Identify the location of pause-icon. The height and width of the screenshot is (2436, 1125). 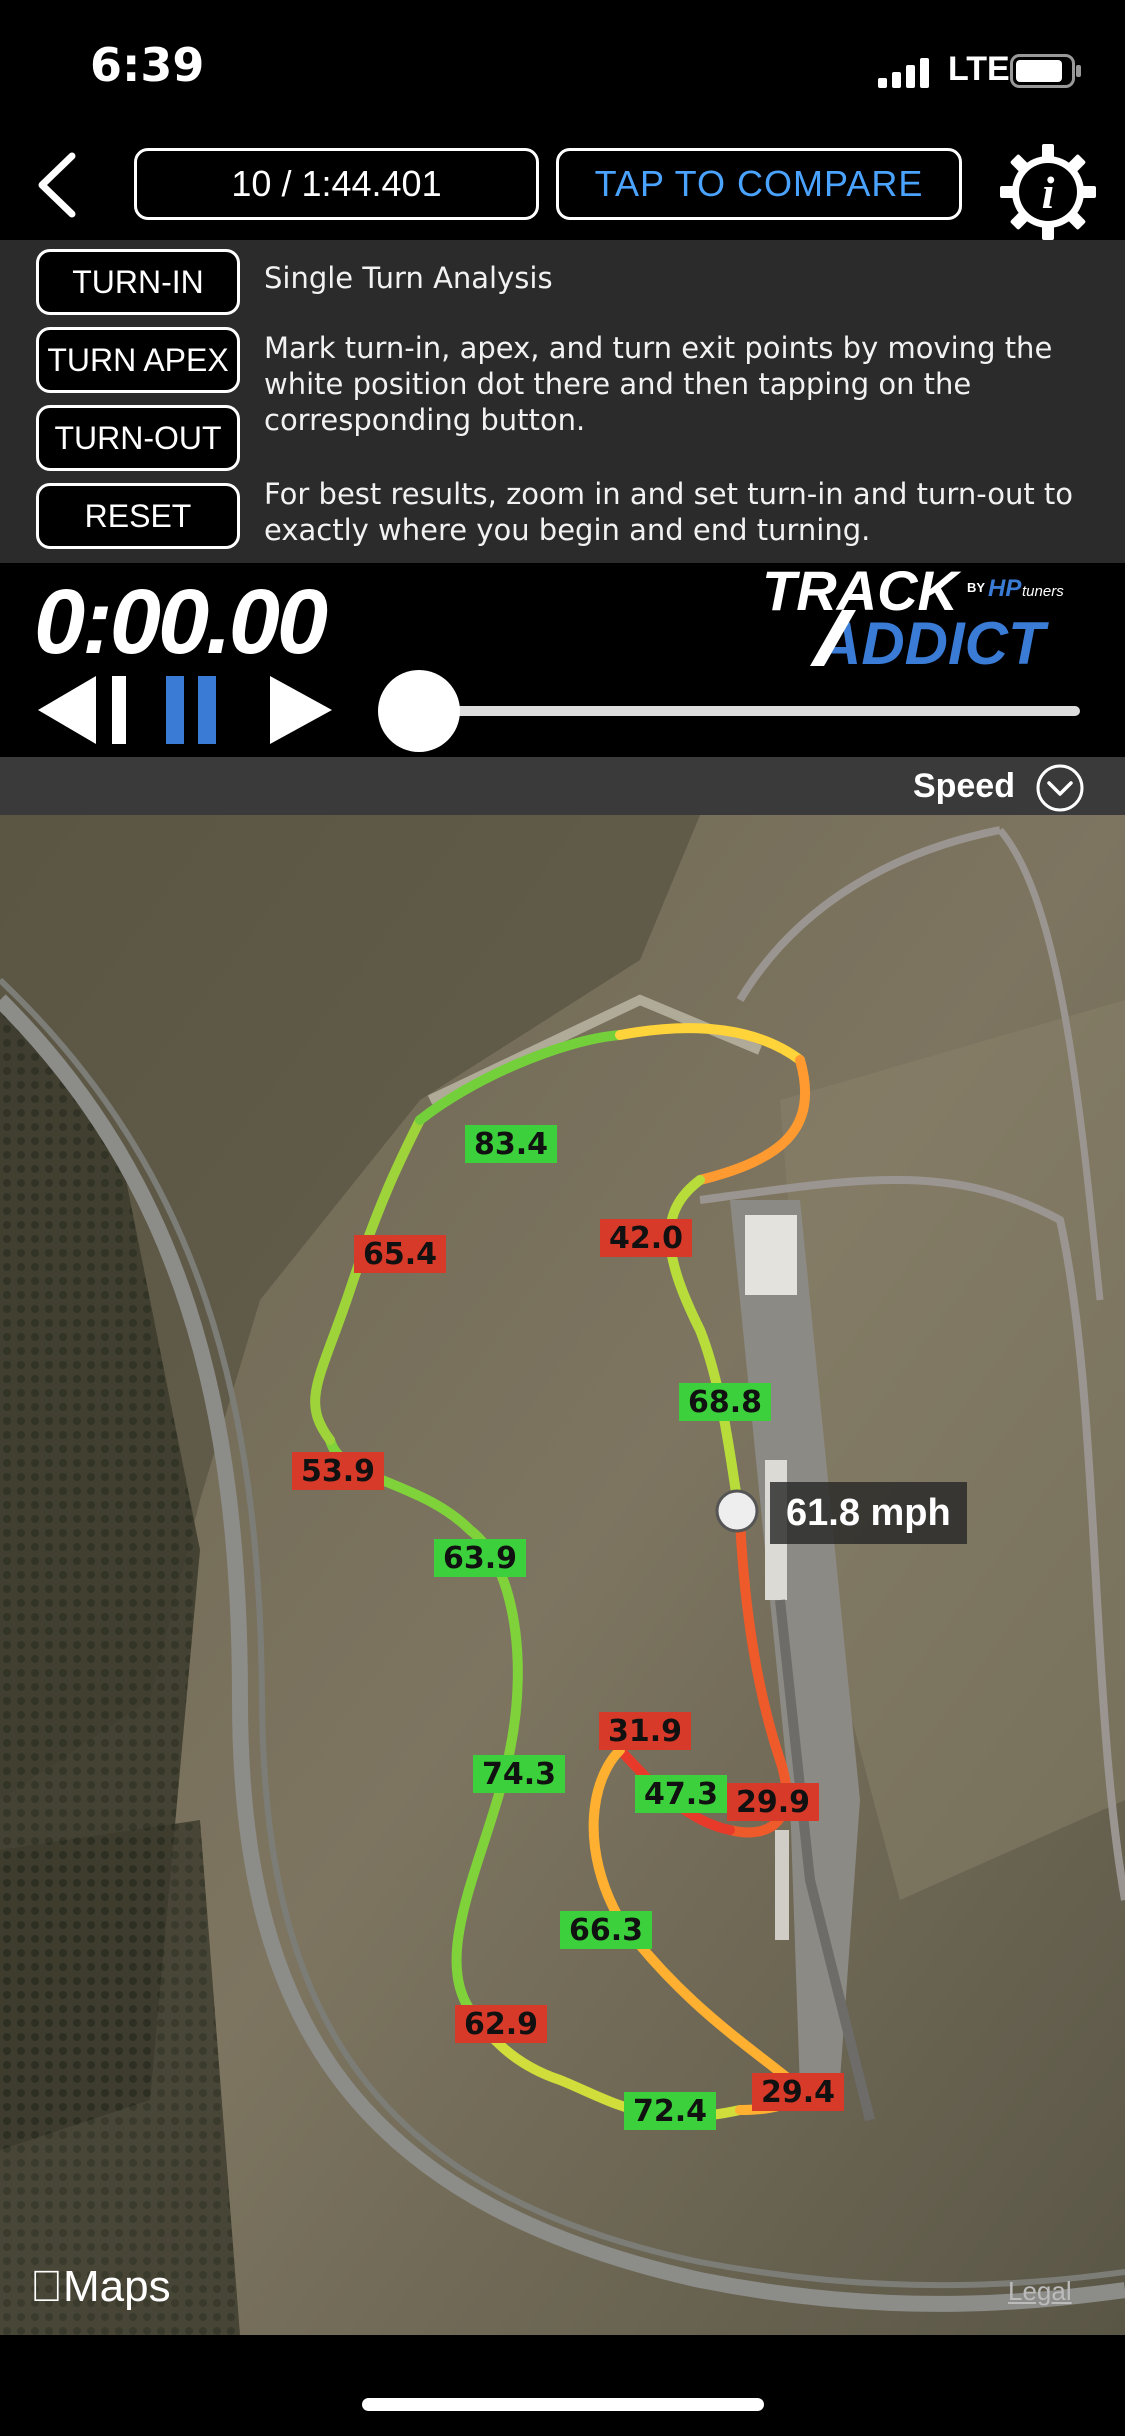
(191, 710).